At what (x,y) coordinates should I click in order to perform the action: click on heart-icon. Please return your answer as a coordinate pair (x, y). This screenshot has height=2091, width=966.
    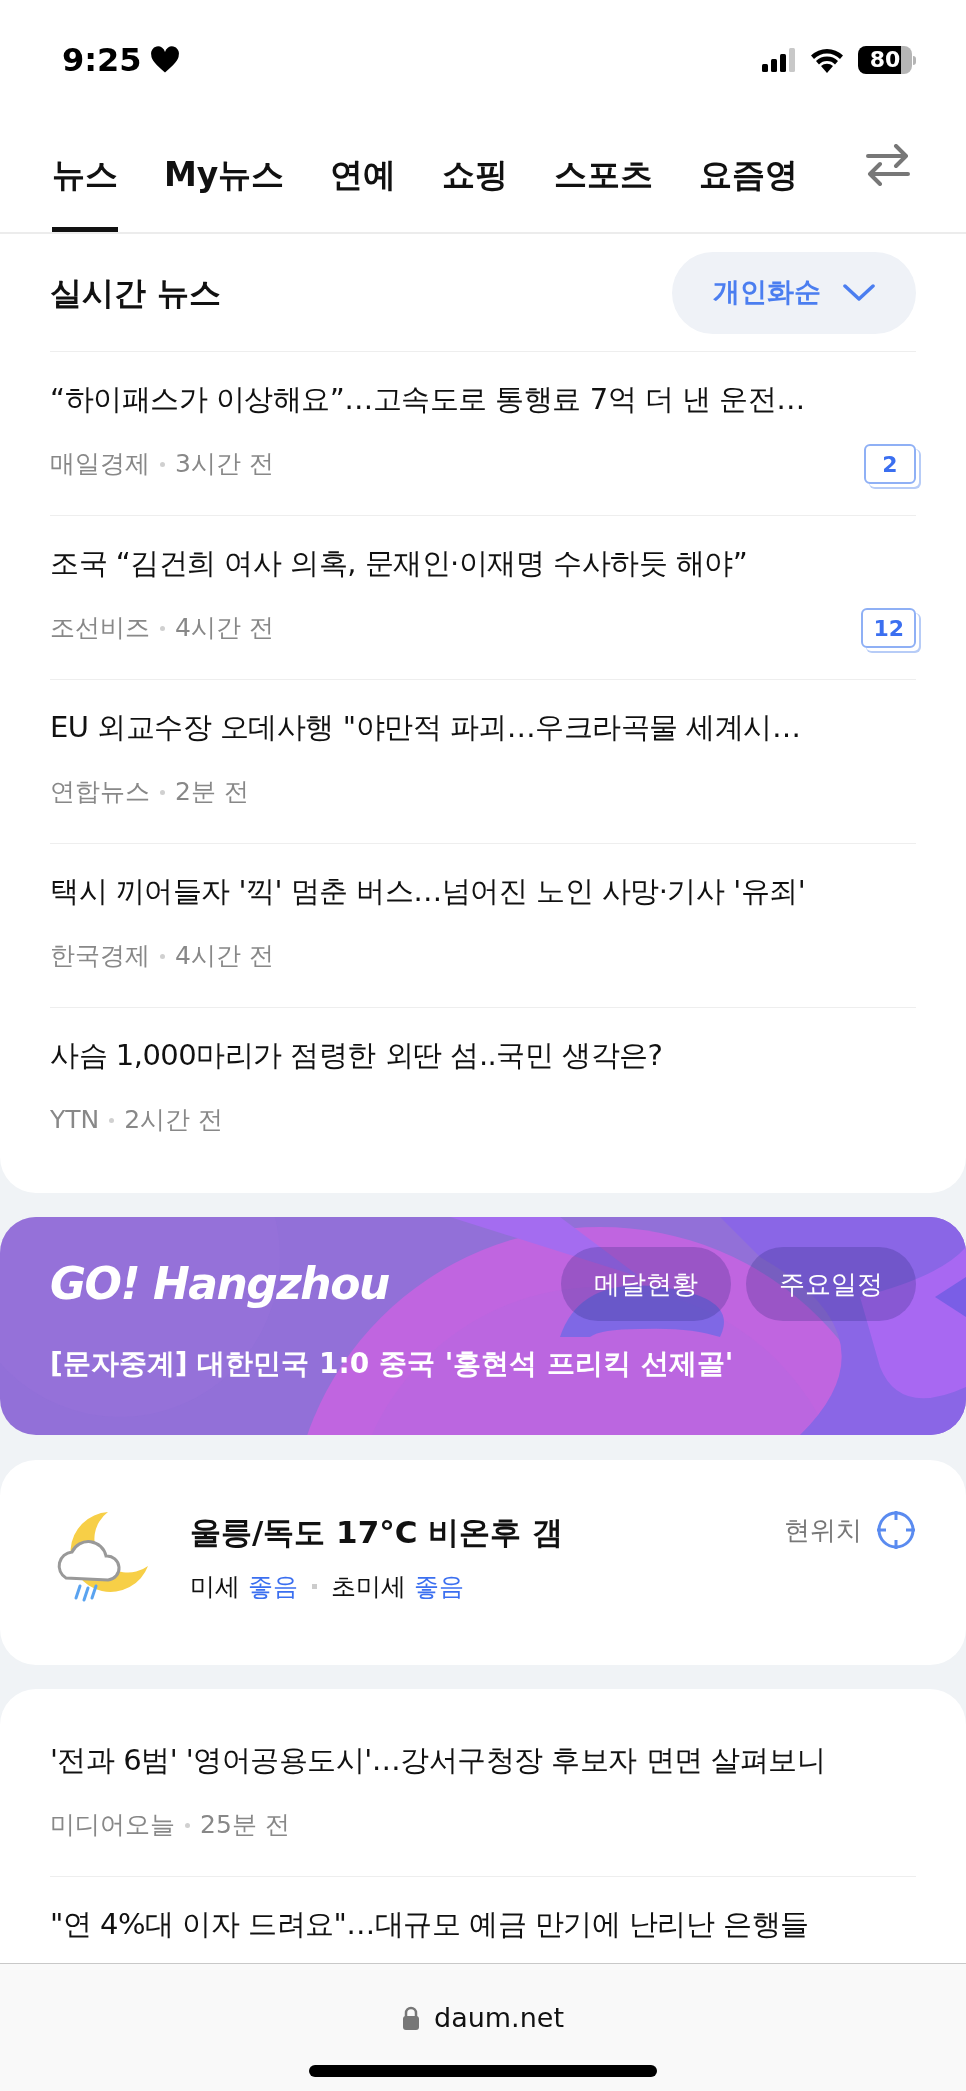
    Looking at the image, I should click on (164, 60).